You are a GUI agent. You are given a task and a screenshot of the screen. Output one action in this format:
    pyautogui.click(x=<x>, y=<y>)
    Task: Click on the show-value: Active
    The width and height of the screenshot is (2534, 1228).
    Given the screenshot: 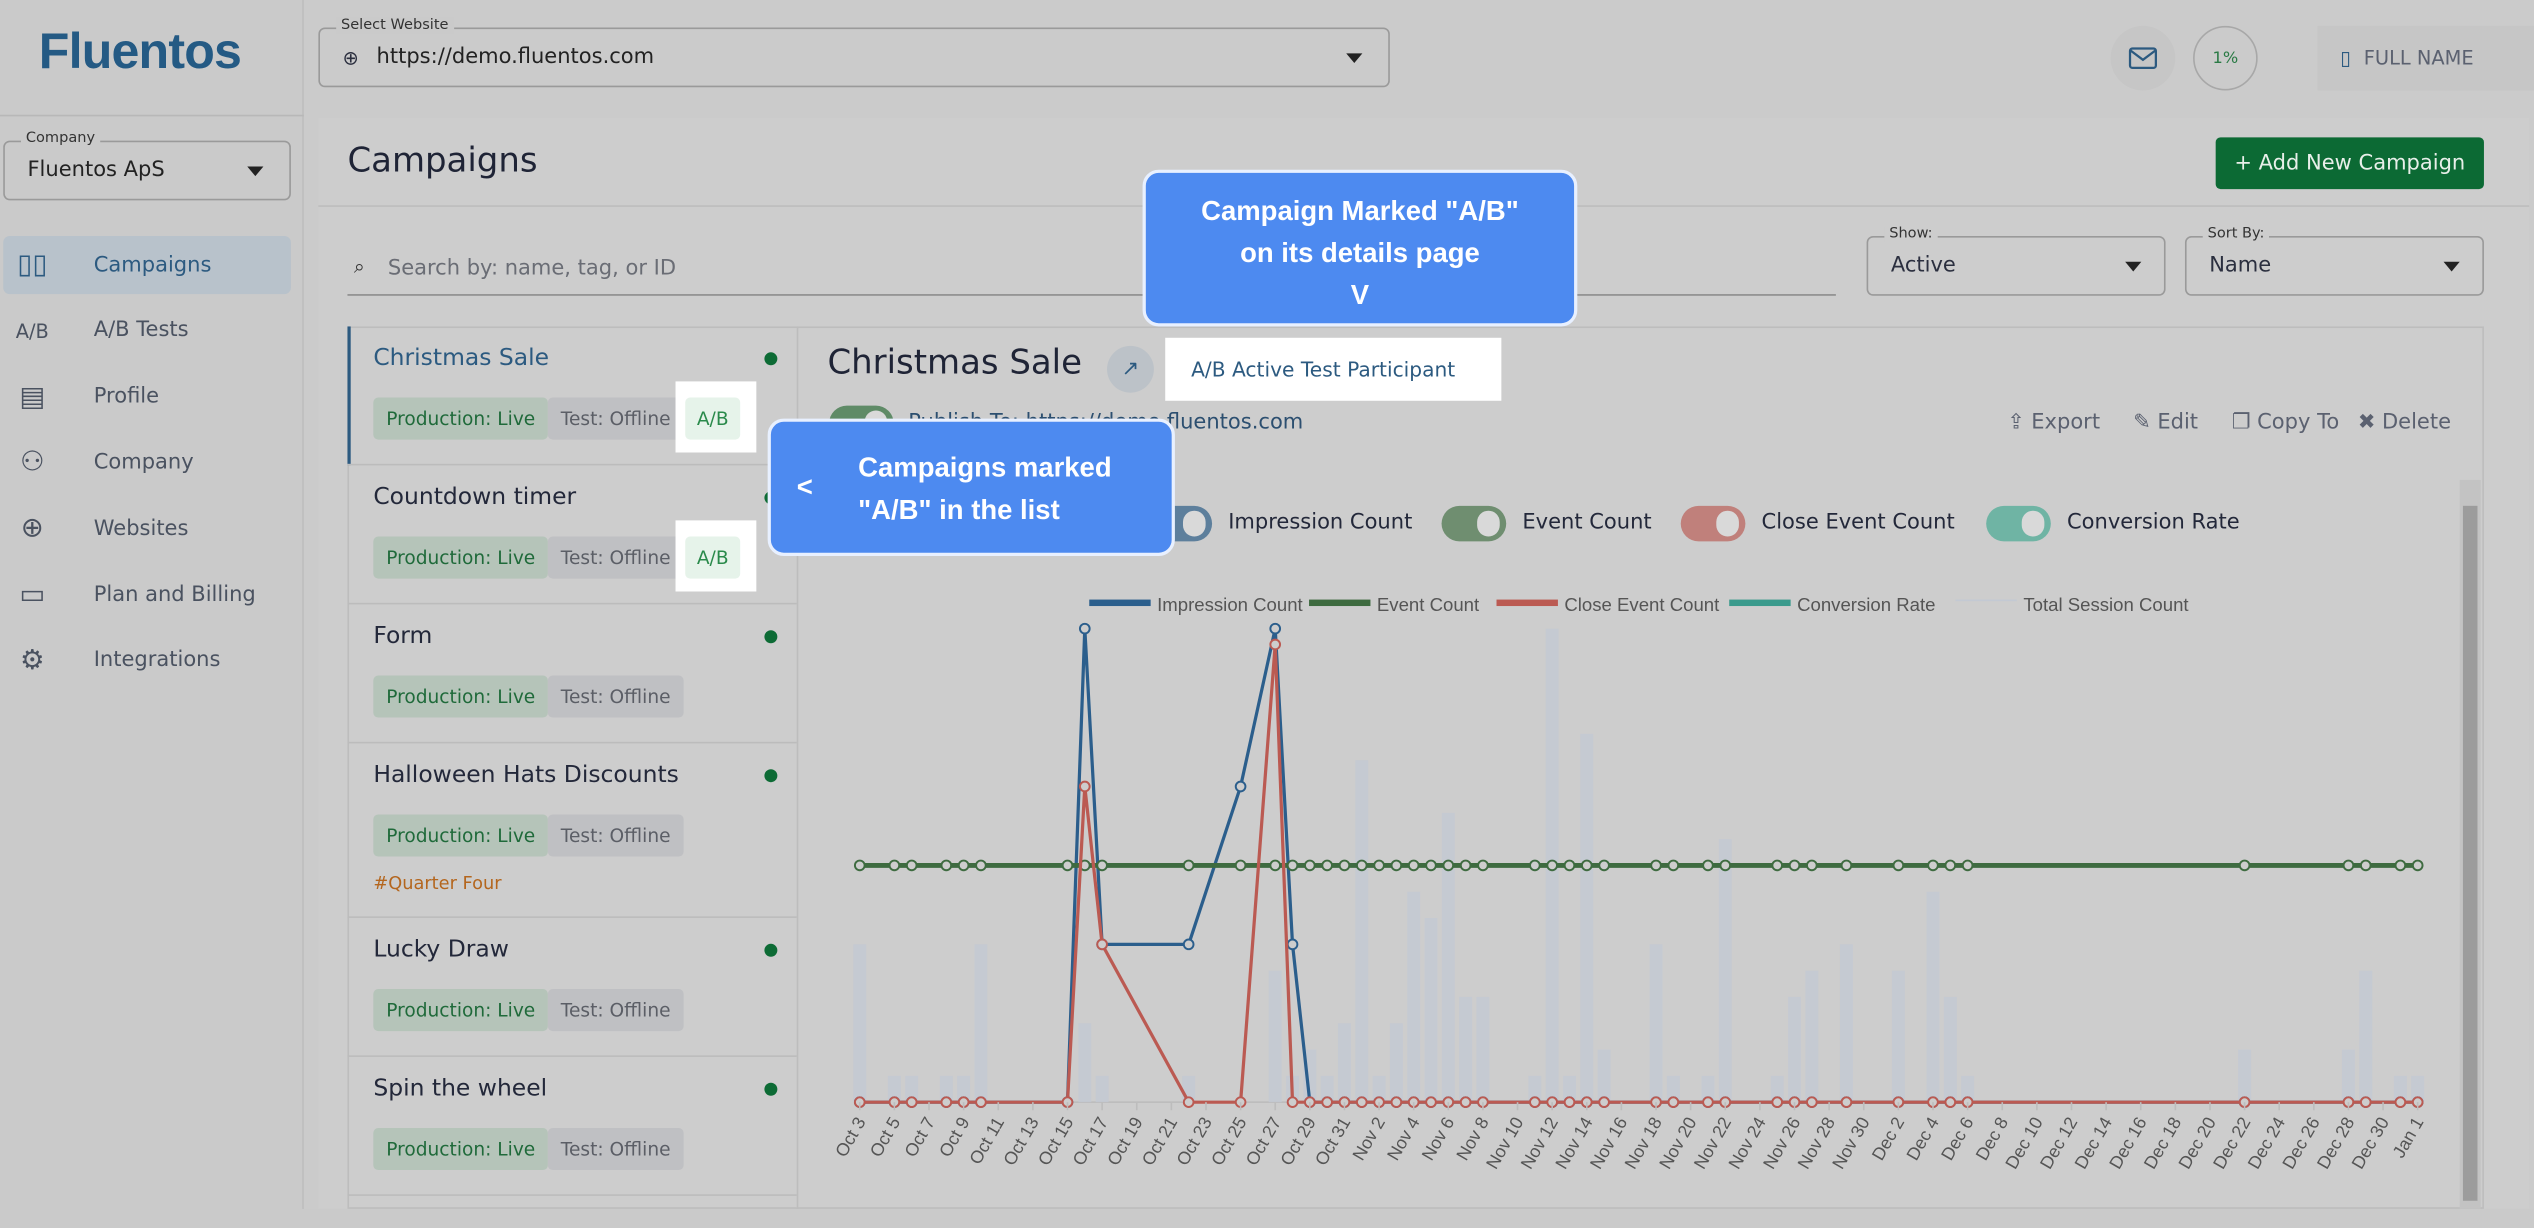 What is the action you would take?
    pyautogui.click(x=1923, y=265)
    